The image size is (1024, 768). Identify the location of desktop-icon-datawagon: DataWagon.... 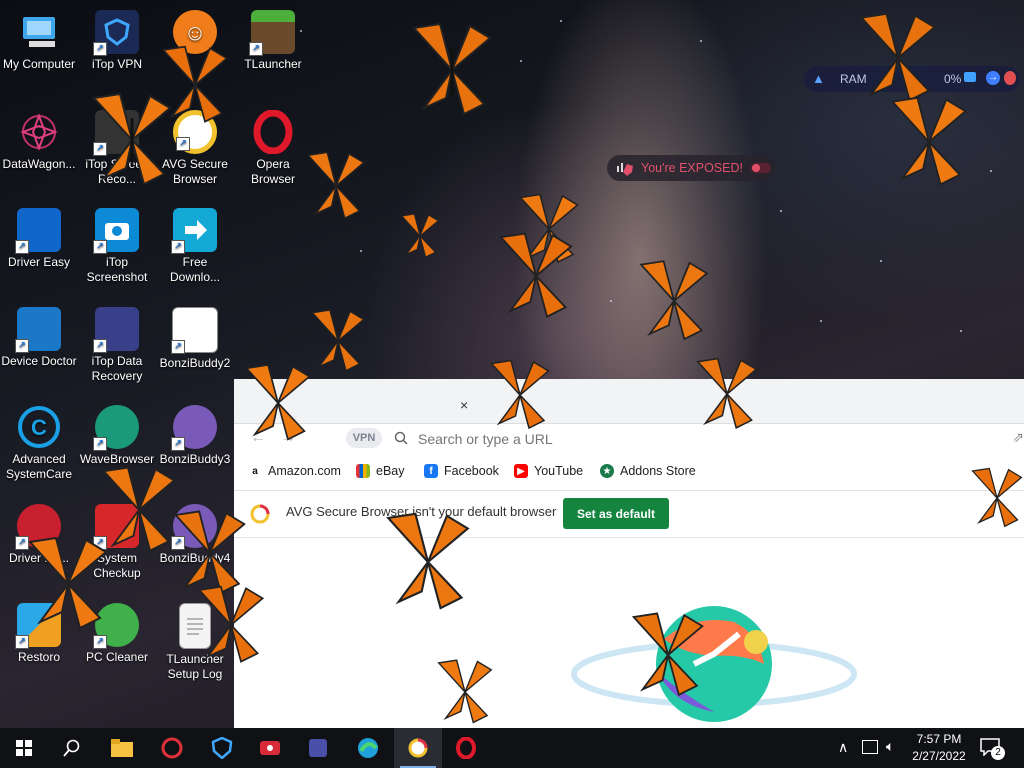
(39, 141).